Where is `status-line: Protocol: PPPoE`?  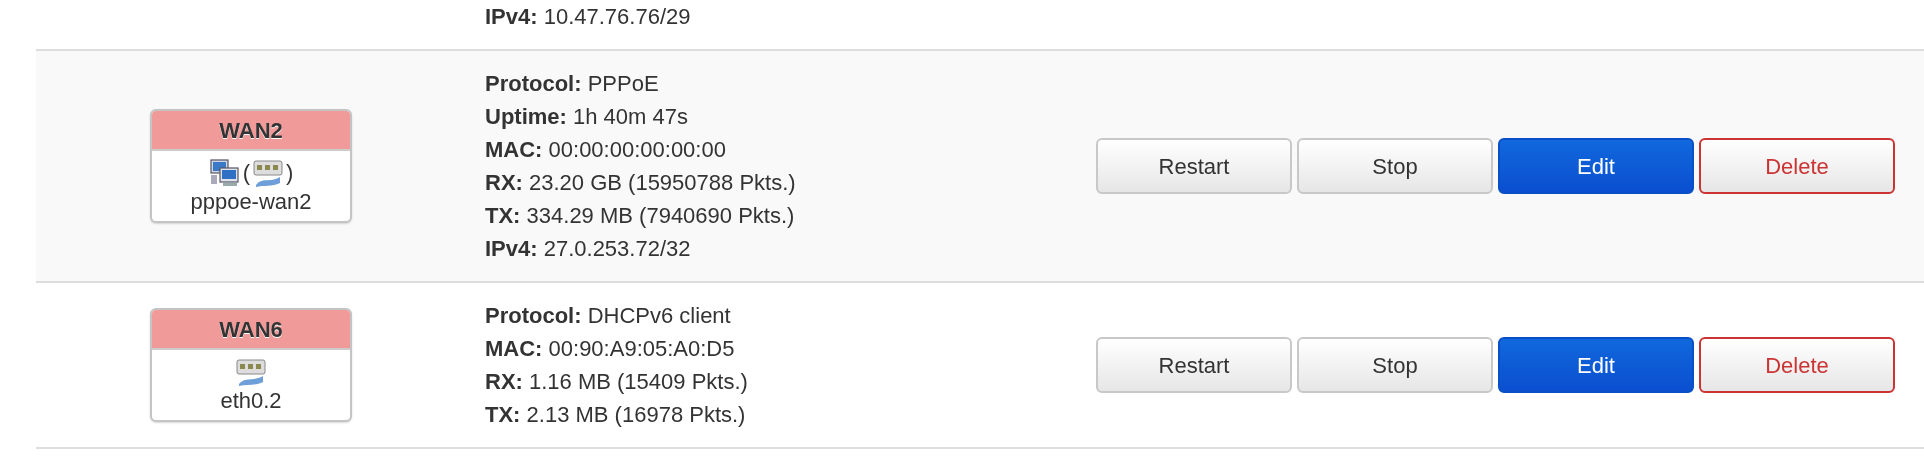
status-line: Protocol: PPPoE is located at coordinates (572, 84).